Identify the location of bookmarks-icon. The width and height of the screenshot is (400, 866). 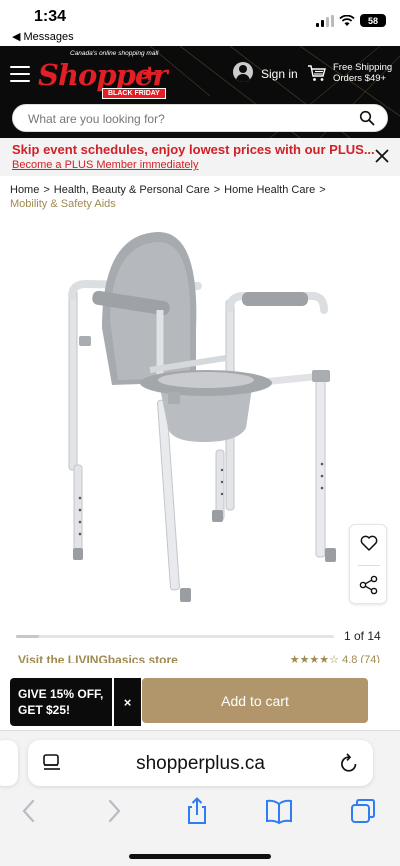
(279, 811).